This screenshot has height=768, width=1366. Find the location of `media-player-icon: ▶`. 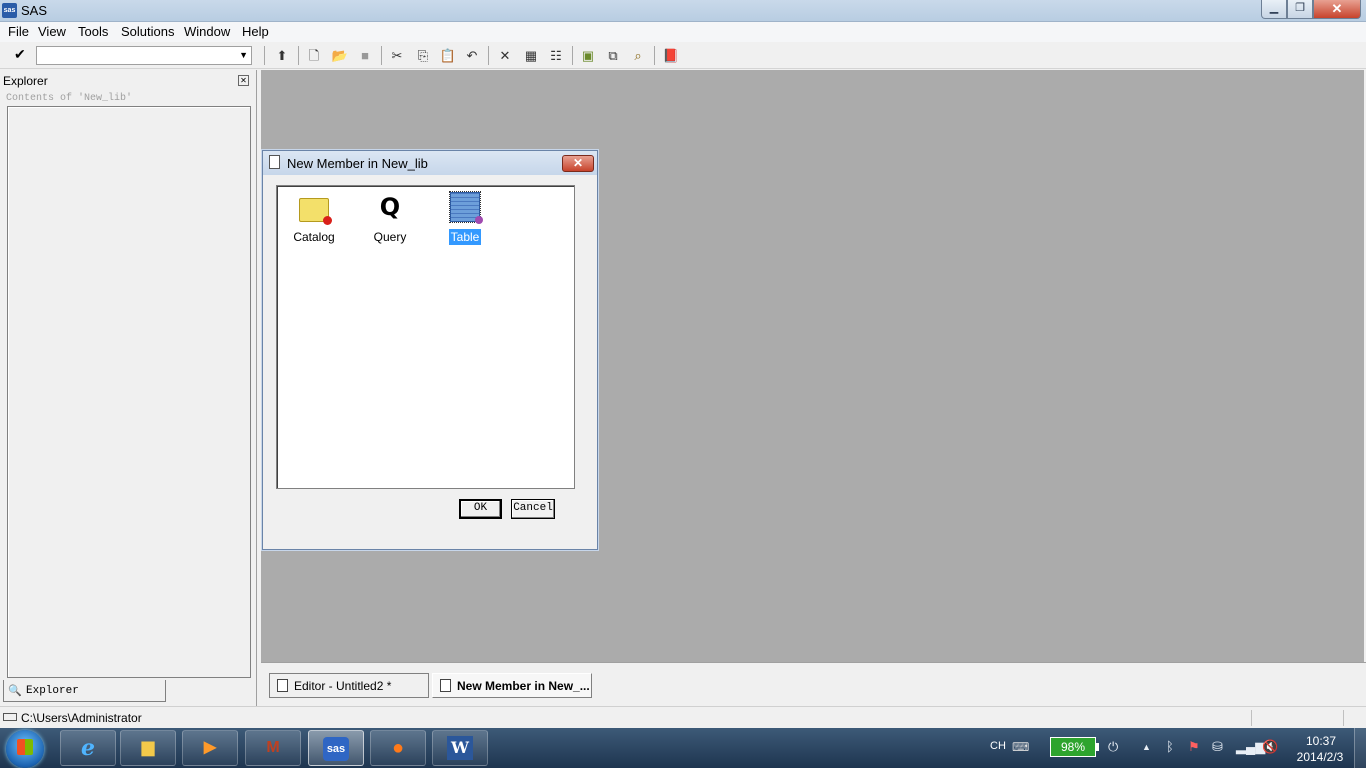

media-player-icon: ▶ is located at coordinates (210, 747).